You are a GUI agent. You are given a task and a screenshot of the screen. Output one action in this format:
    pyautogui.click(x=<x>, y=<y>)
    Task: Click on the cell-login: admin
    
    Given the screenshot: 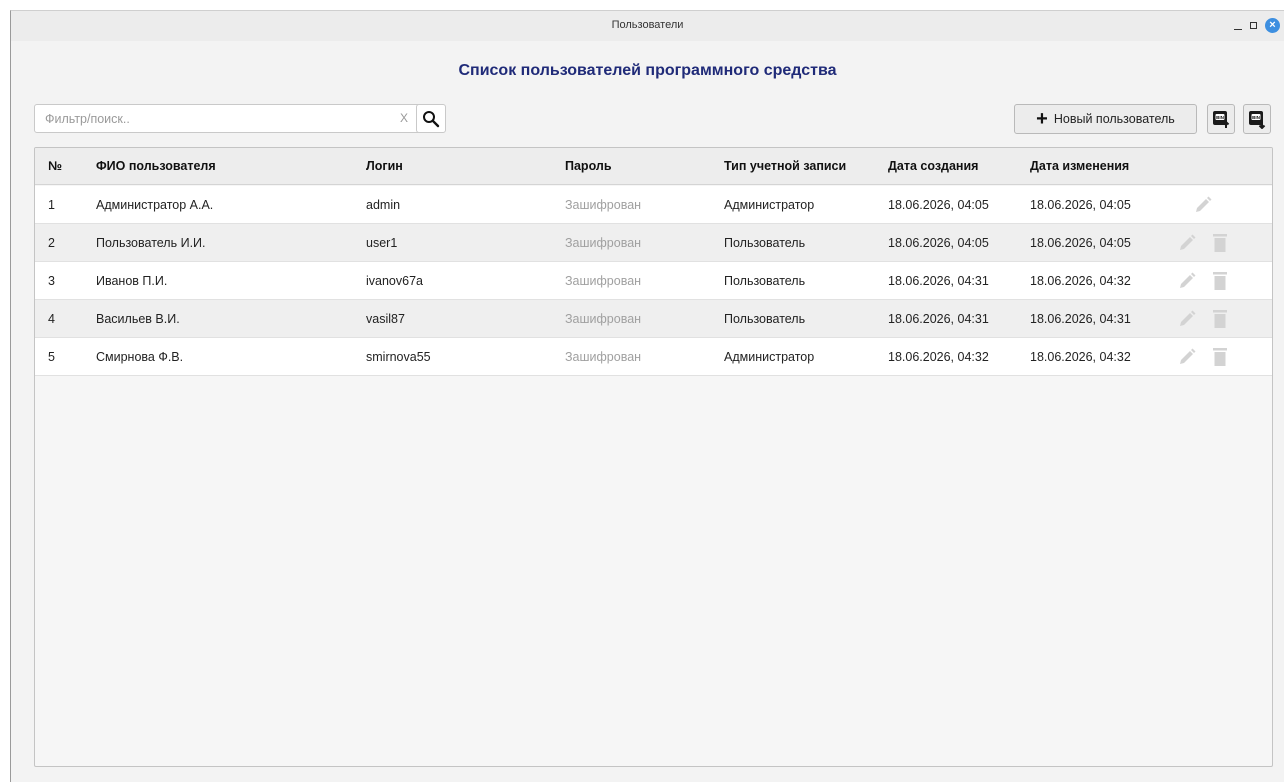 What is the action you would take?
    pyautogui.click(x=383, y=205)
    